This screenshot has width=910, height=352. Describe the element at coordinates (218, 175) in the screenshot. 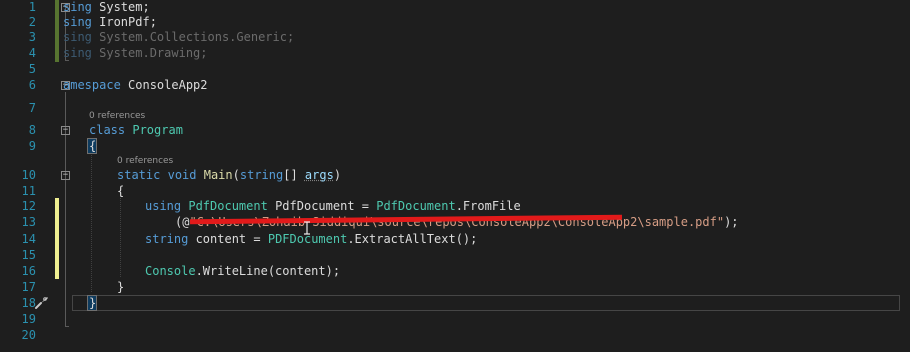

I see `method-name: Main` at that location.